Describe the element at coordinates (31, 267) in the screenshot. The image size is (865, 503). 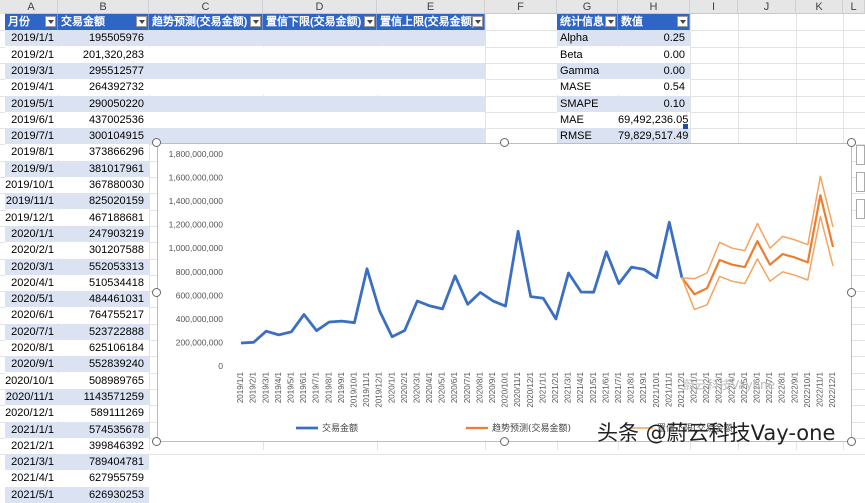
I see `table-cell-date: 2020/3/1` at that location.